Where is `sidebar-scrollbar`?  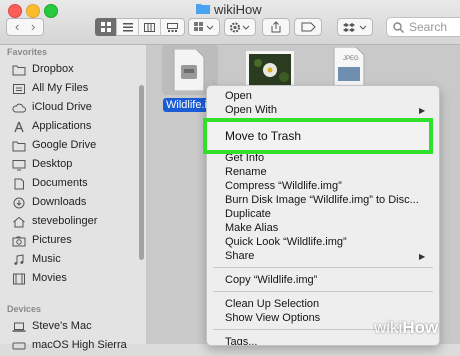 sidebar-scrollbar is located at coordinates (141, 172).